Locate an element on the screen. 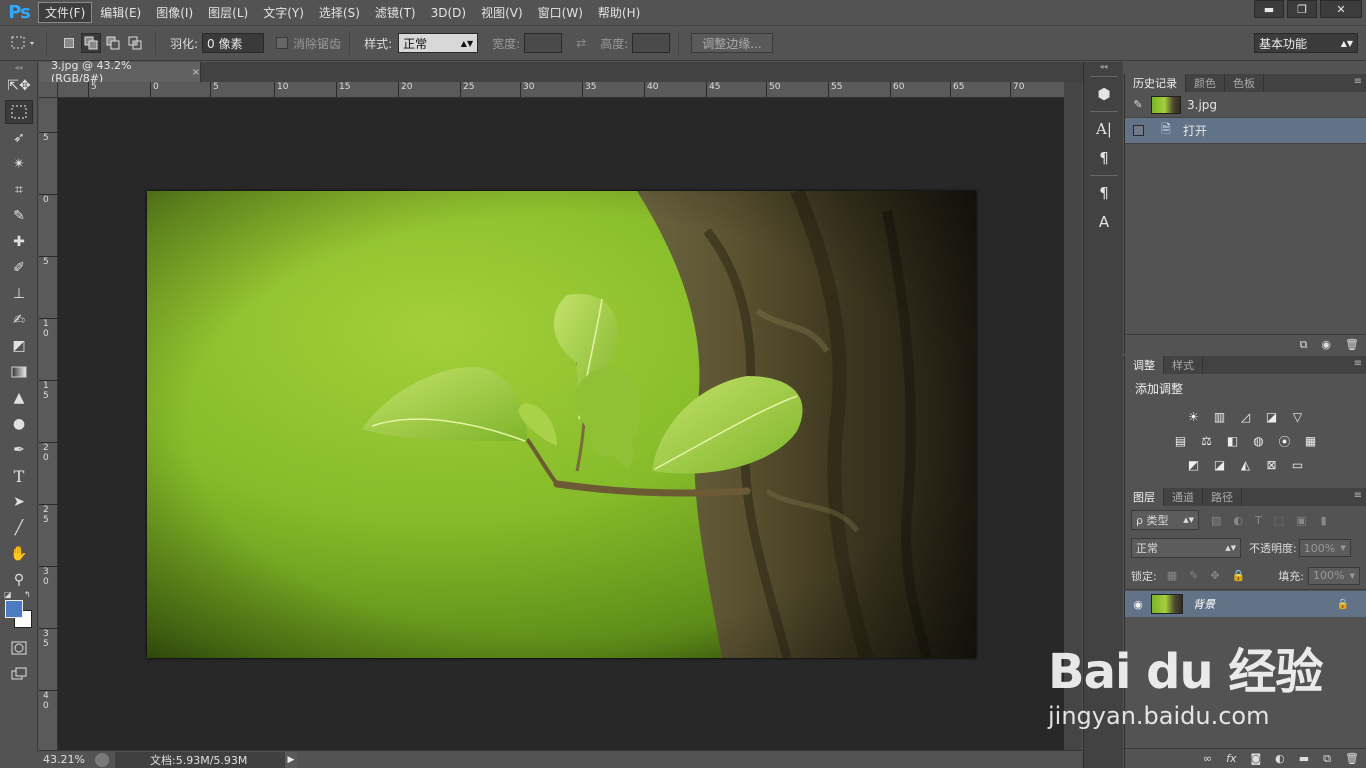 The image size is (1366, 768). new-selection-button is located at coordinates (69, 43).